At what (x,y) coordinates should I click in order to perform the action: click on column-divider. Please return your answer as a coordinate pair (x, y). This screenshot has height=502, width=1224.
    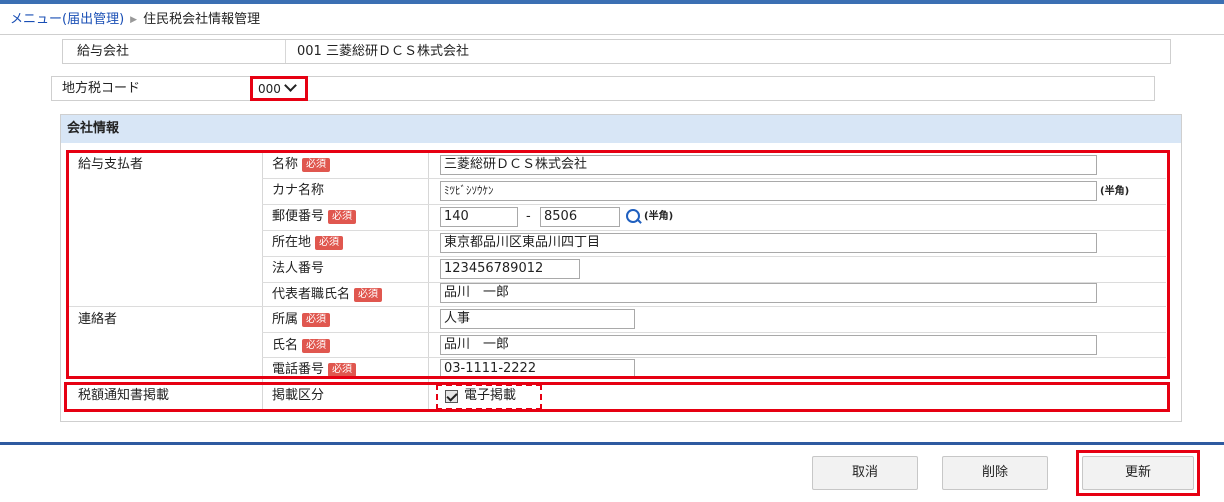
    Looking at the image, I should click on (285, 51).